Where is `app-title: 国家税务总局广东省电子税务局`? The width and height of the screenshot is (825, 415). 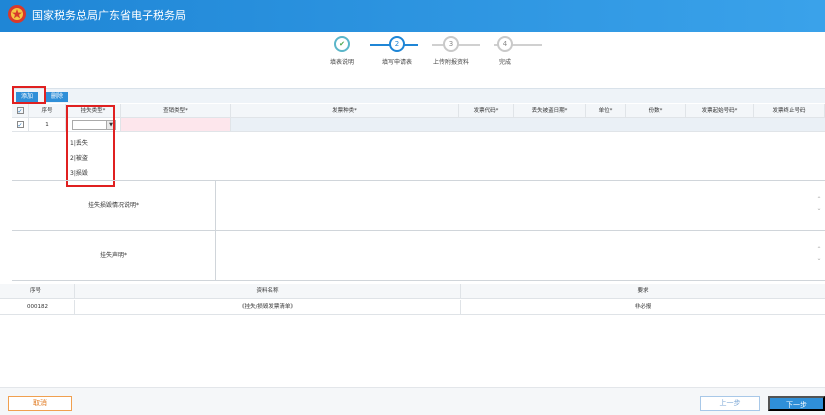 app-title: 国家税务总局广东省电子税务局 is located at coordinates (109, 15).